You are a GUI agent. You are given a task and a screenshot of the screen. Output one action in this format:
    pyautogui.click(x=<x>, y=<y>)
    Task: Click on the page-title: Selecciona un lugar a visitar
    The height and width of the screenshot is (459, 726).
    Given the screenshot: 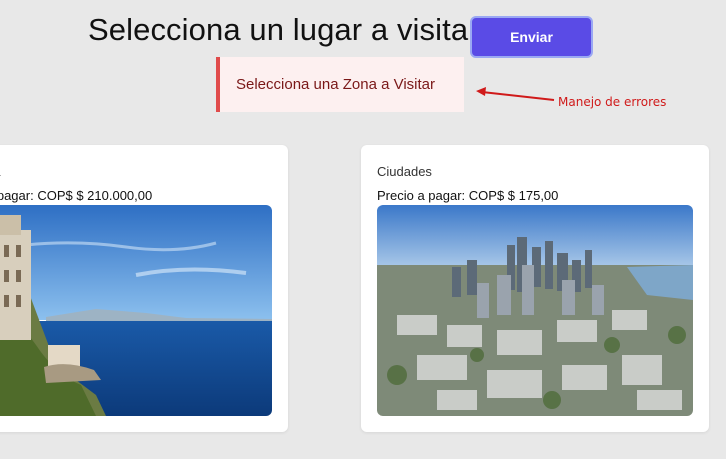 What is the action you would take?
    pyautogui.click(x=283, y=29)
    